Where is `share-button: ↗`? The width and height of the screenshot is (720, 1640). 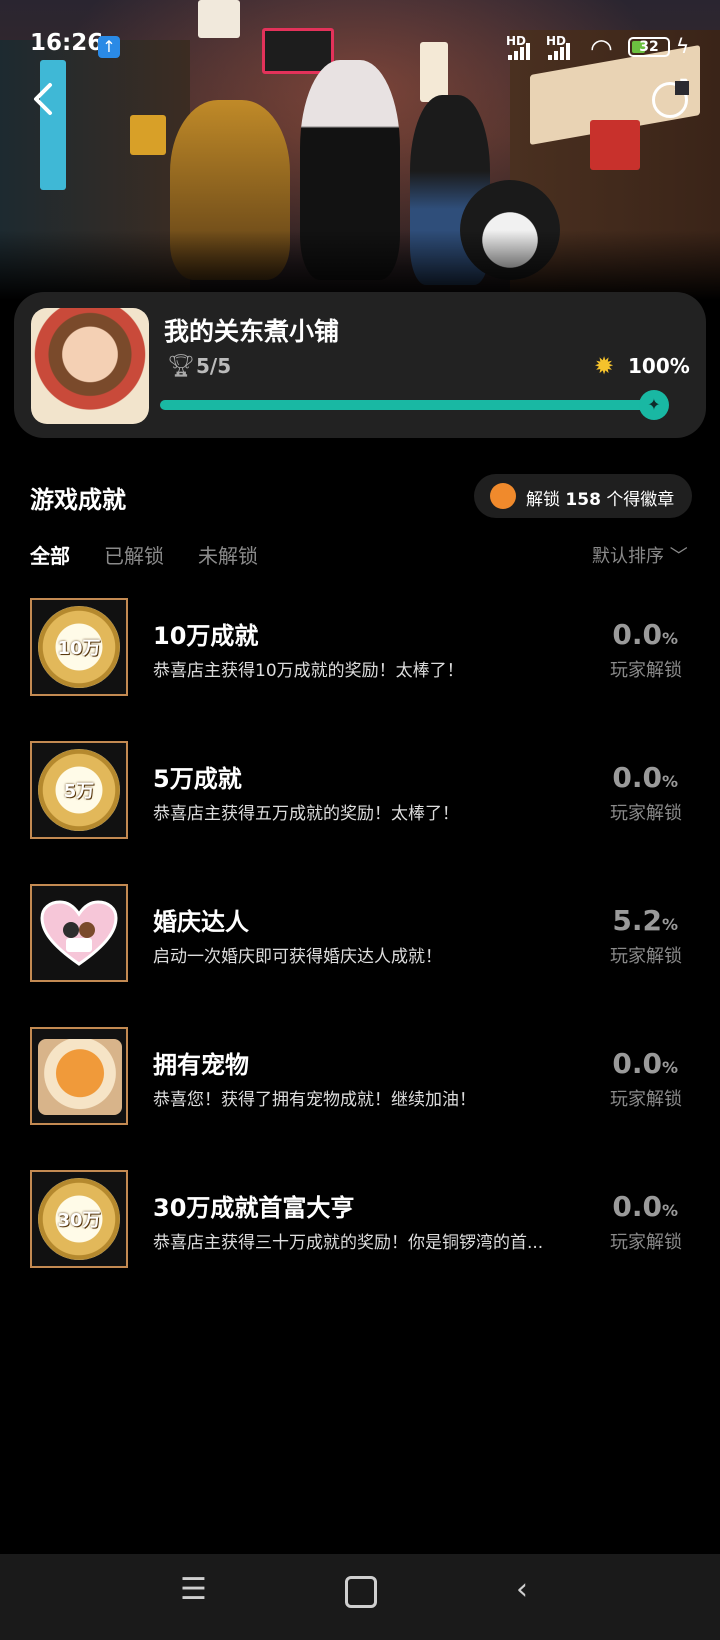 share-button: ↗ is located at coordinates (671, 97).